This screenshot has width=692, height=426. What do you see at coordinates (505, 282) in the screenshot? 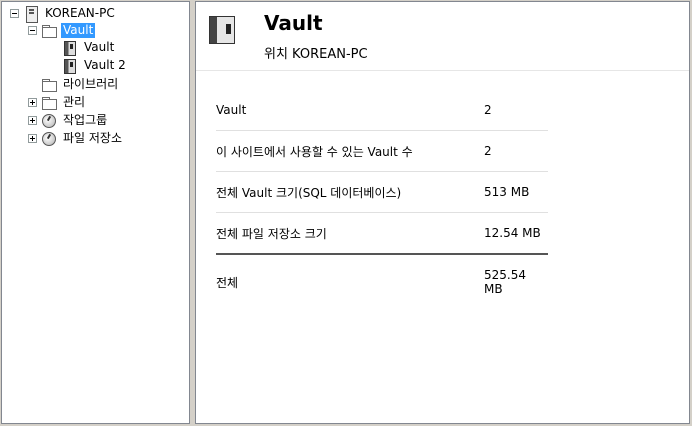
I see `total-value: 525.54 MB` at bounding box center [505, 282].